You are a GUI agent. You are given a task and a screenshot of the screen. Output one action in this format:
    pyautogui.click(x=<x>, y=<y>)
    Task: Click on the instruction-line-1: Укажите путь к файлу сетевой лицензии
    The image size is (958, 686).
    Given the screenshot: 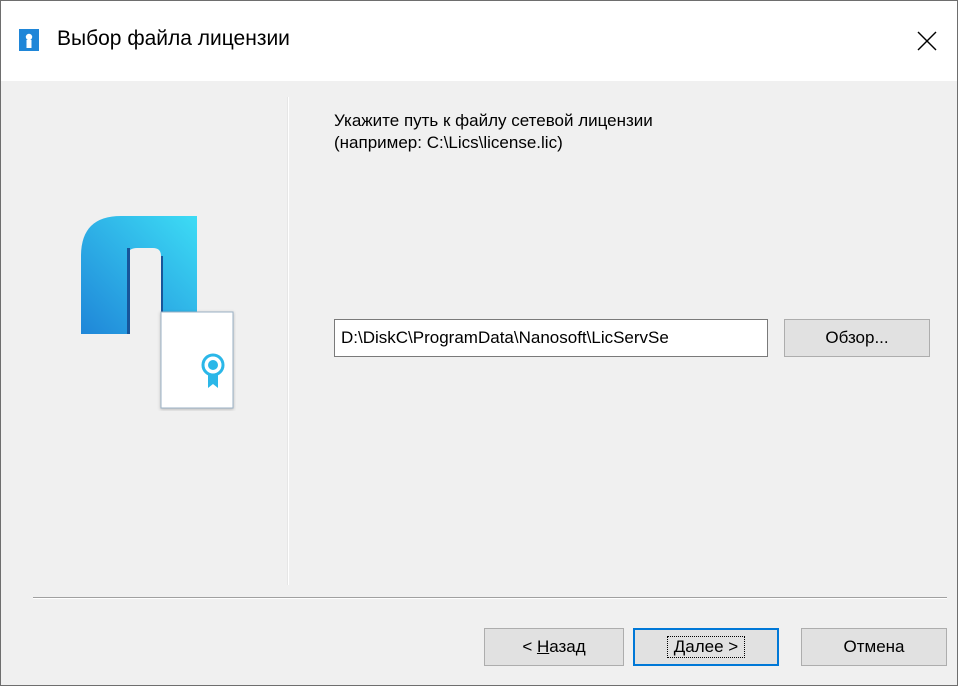 What is the action you would take?
    pyautogui.click(x=493, y=120)
    